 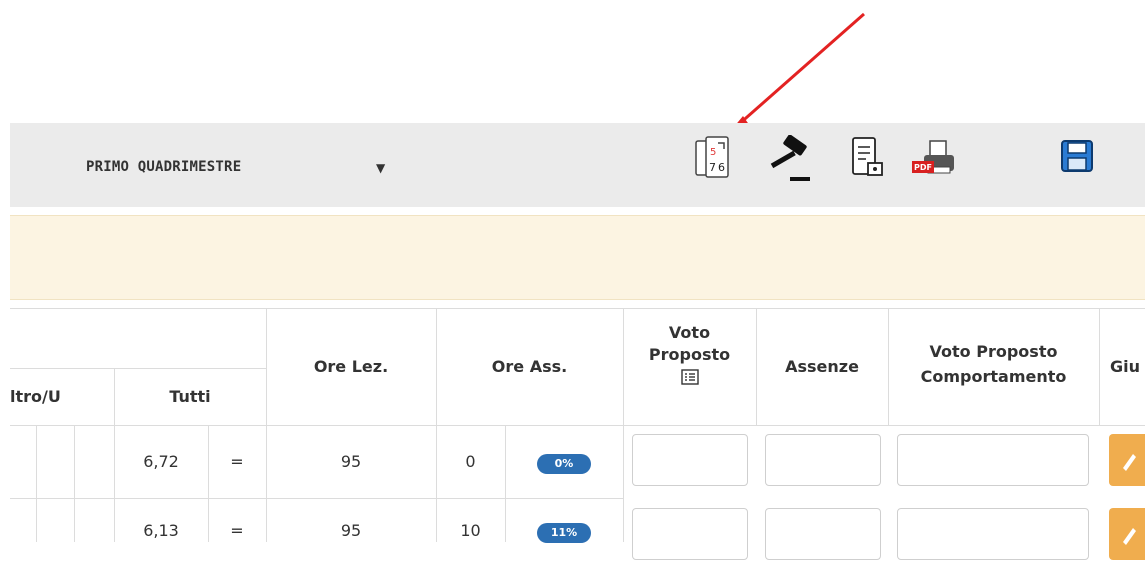 What do you see at coordinates (564, 533) in the screenshot?
I see `percentage-badge: 11%` at bounding box center [564, 533].